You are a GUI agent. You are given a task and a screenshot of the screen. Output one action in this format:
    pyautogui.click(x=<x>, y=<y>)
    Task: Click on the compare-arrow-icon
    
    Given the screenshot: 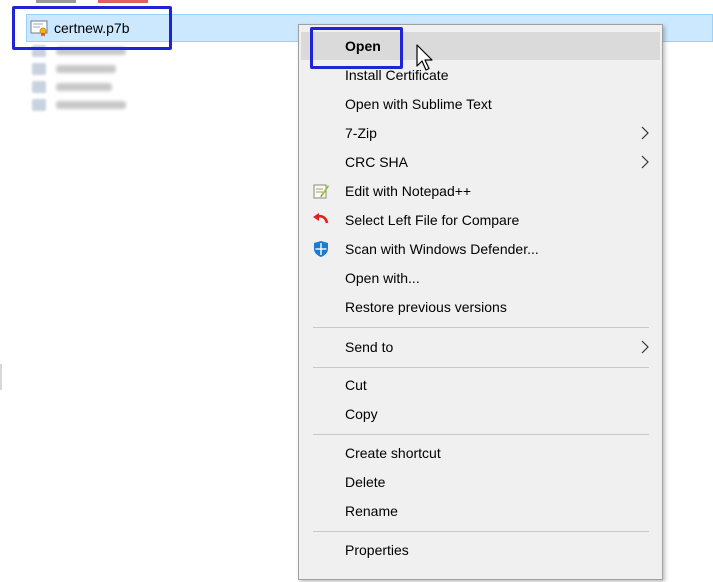 What is the action you would take?
    pyautogui.click(x=321, y=220)
    